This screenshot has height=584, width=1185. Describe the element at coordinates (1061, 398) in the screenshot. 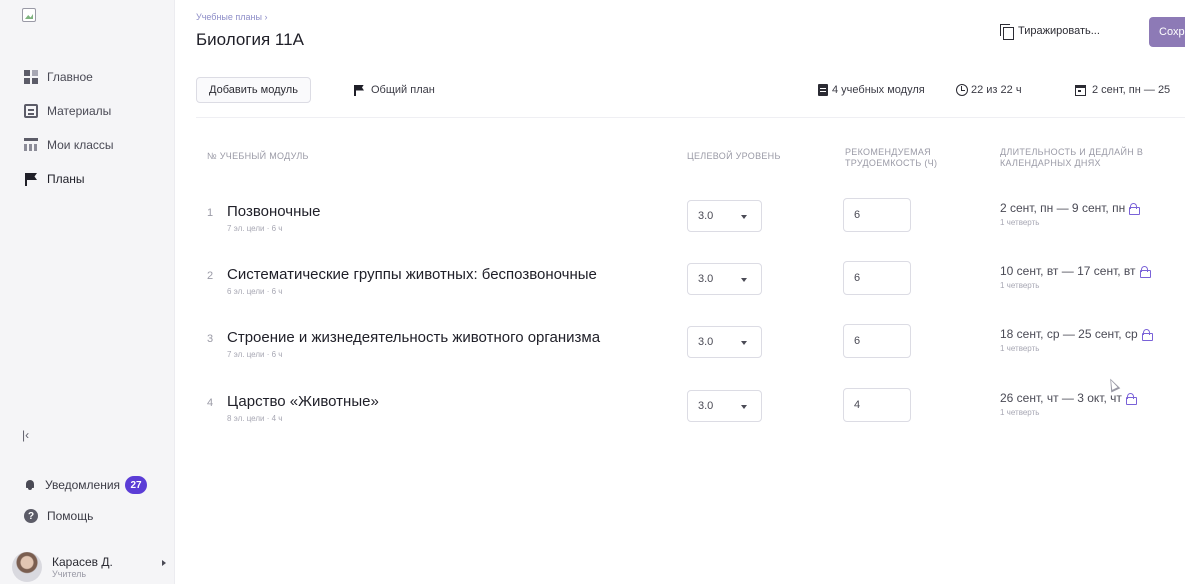

I see `module-dates: 26 сент, чт — 3 окт, чт` at that location.